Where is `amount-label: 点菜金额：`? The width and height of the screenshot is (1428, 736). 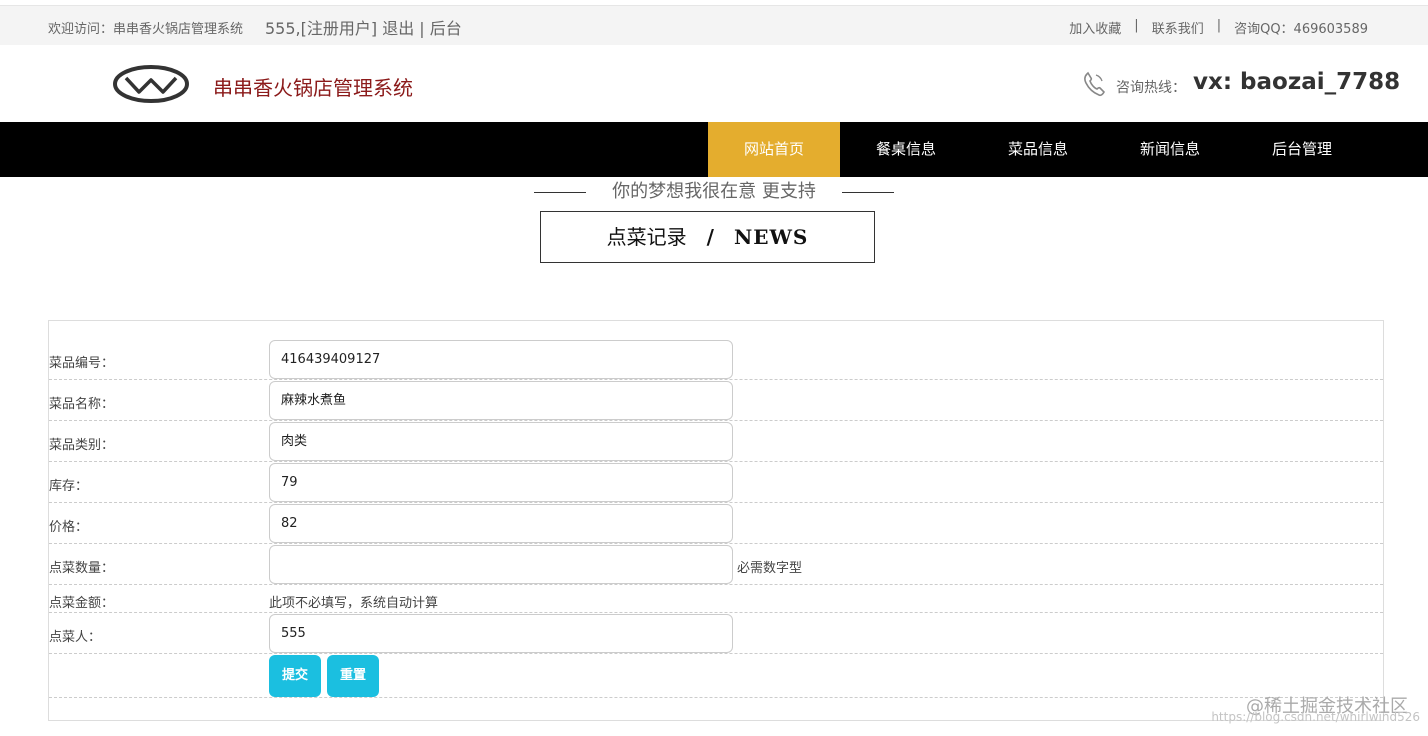 amount-label: 点菜金额： is located at coordinates (82, 603).